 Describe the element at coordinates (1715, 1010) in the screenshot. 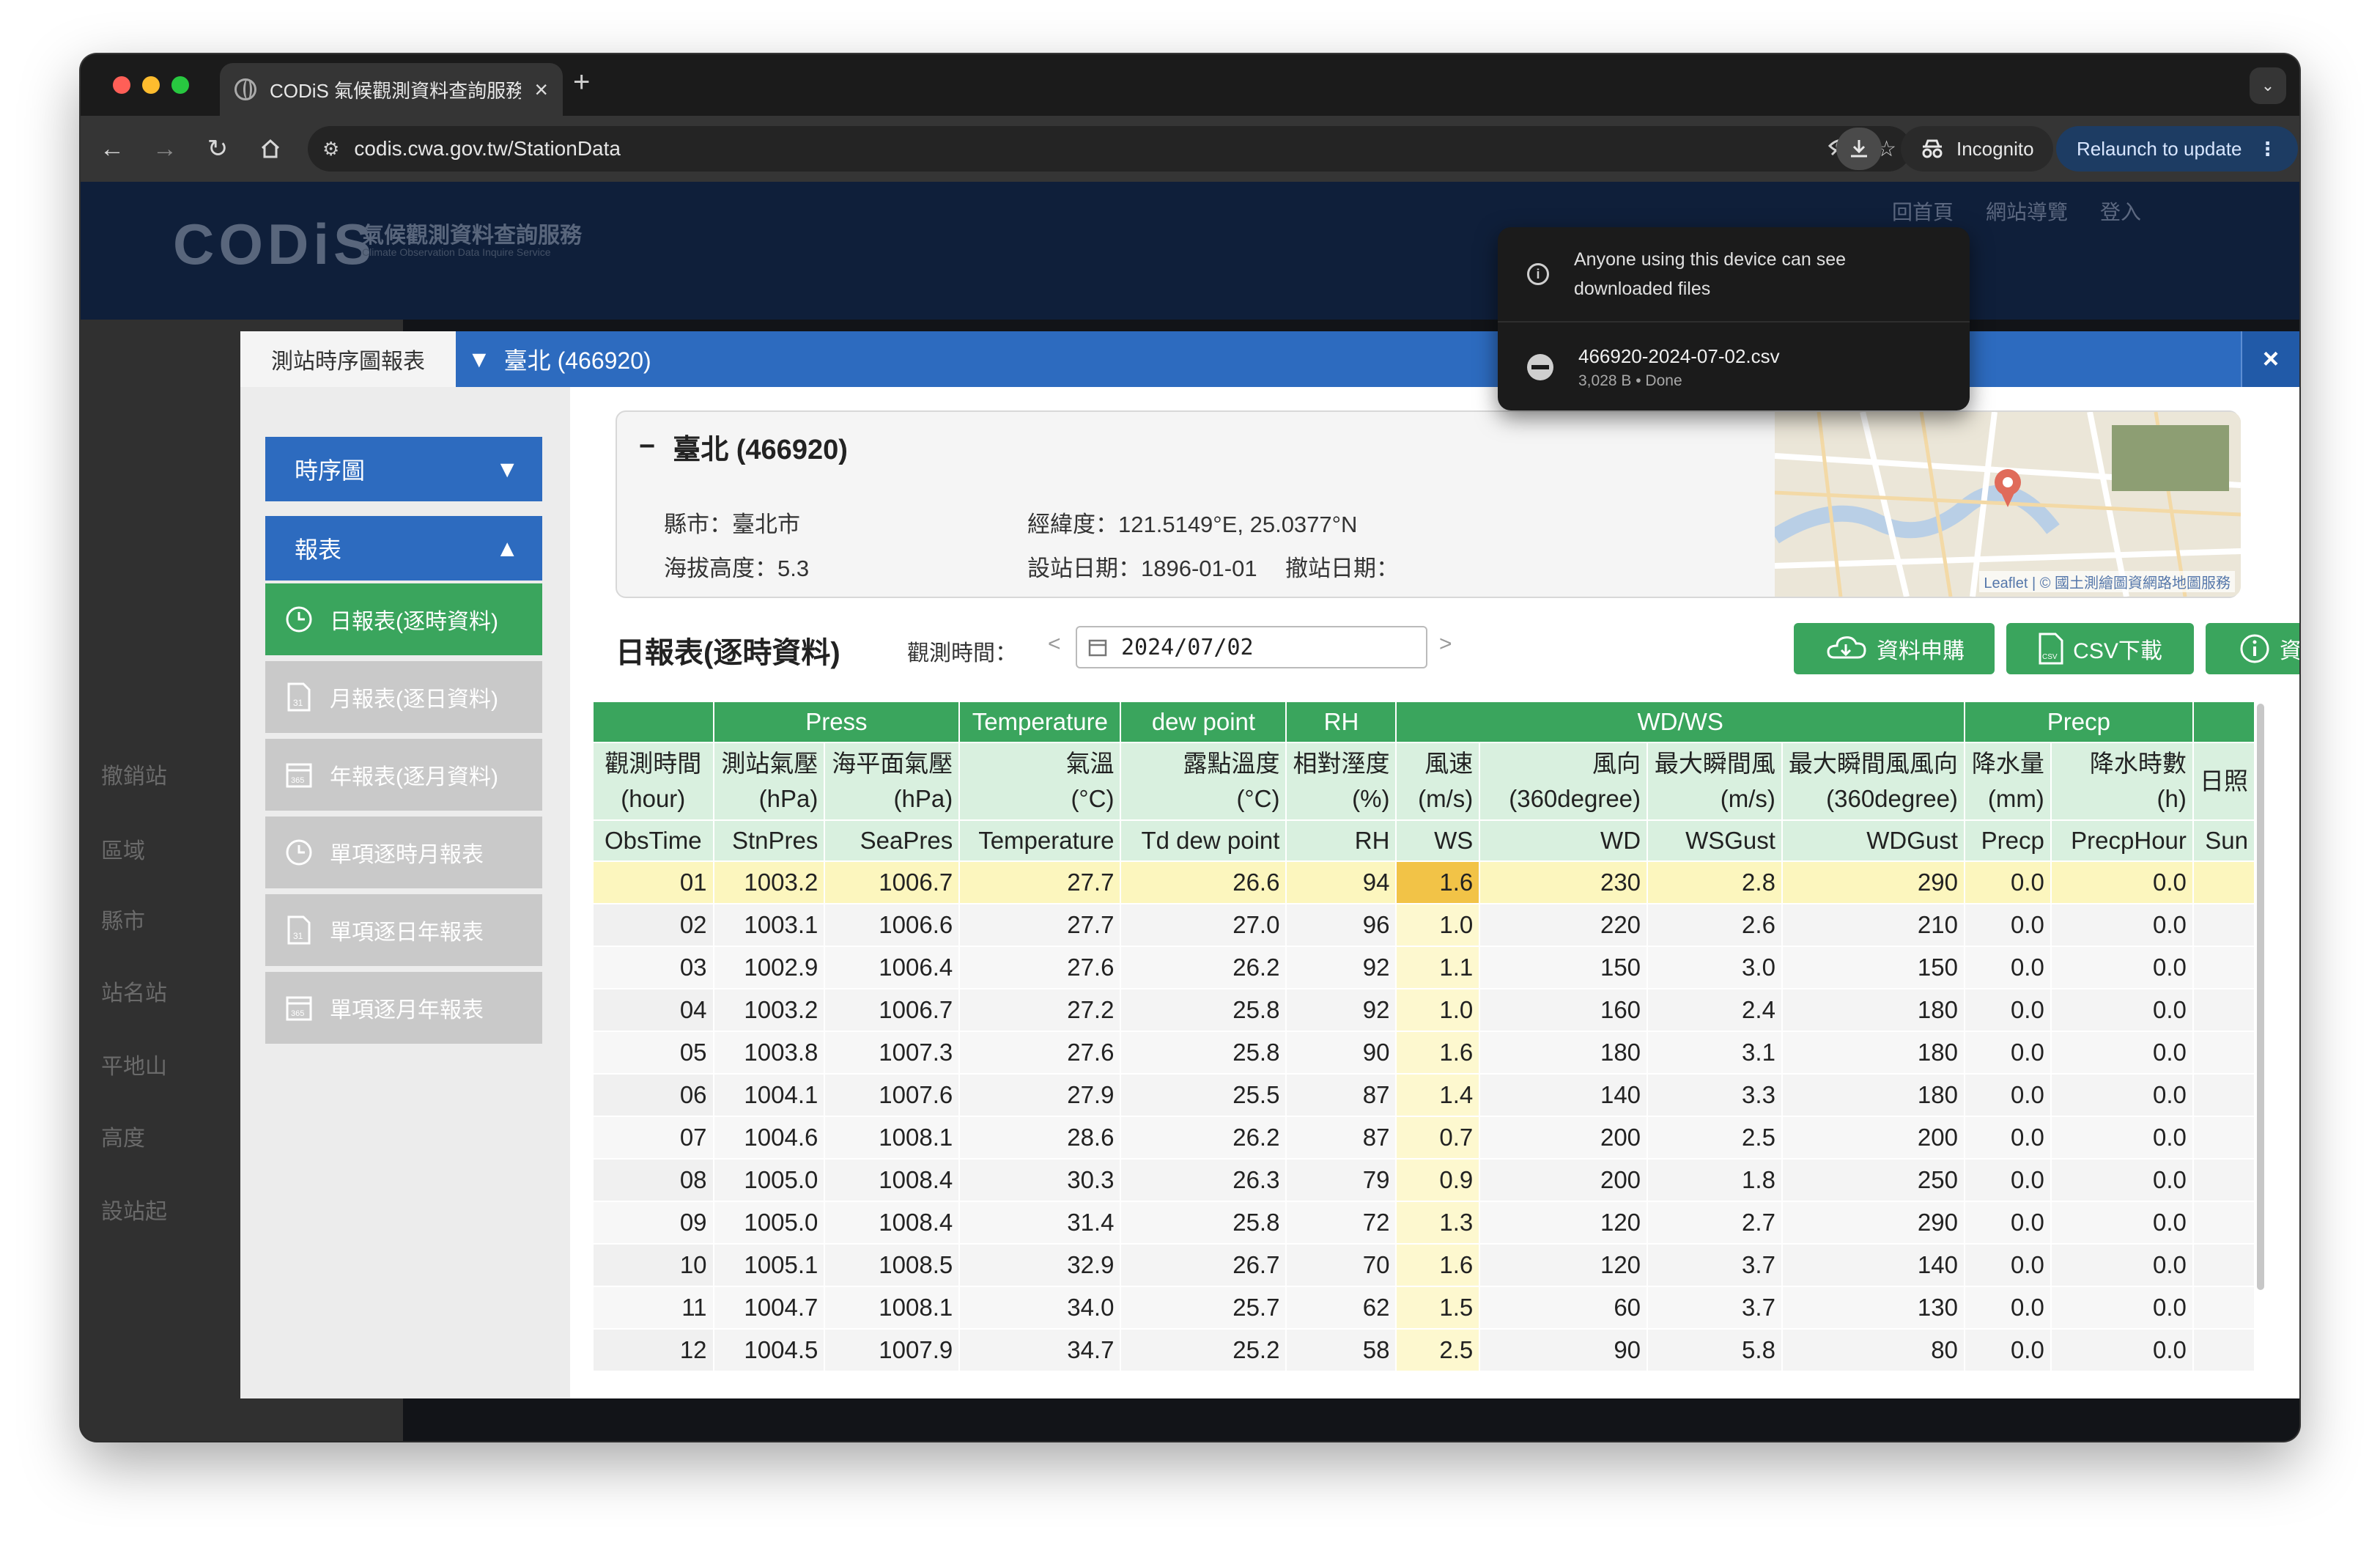

I see `table-cell: 2.4` at that location.